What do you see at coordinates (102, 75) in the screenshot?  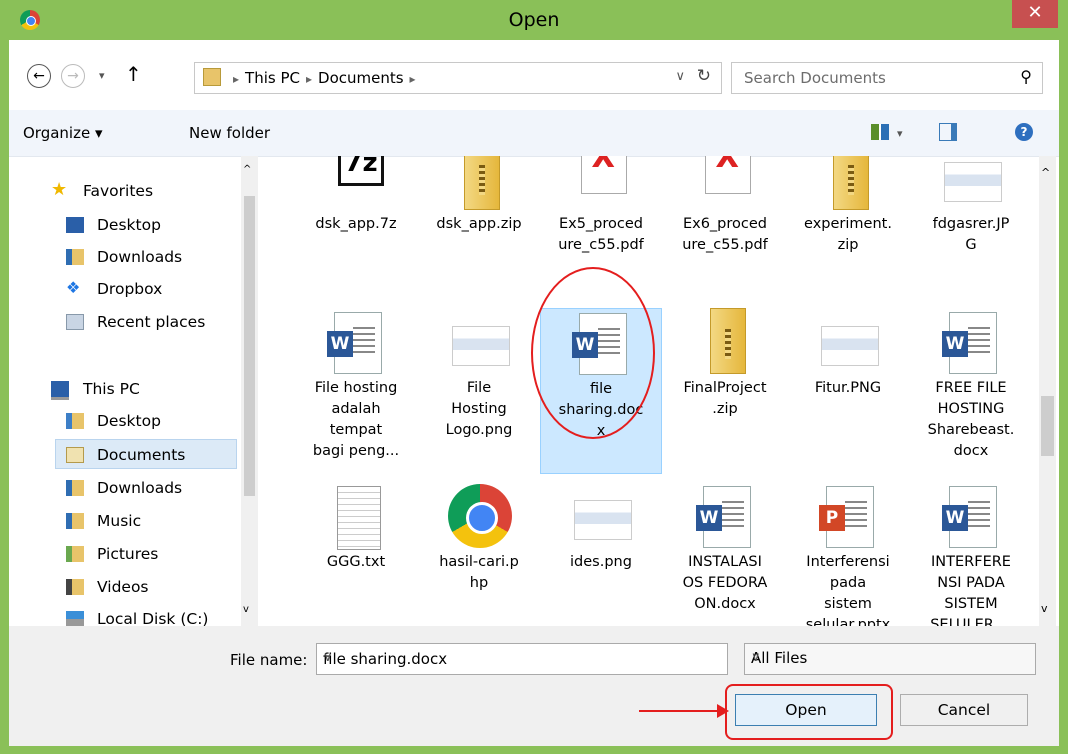 I see `recent-locations-button: ▾` at bounding box center [102, 75].